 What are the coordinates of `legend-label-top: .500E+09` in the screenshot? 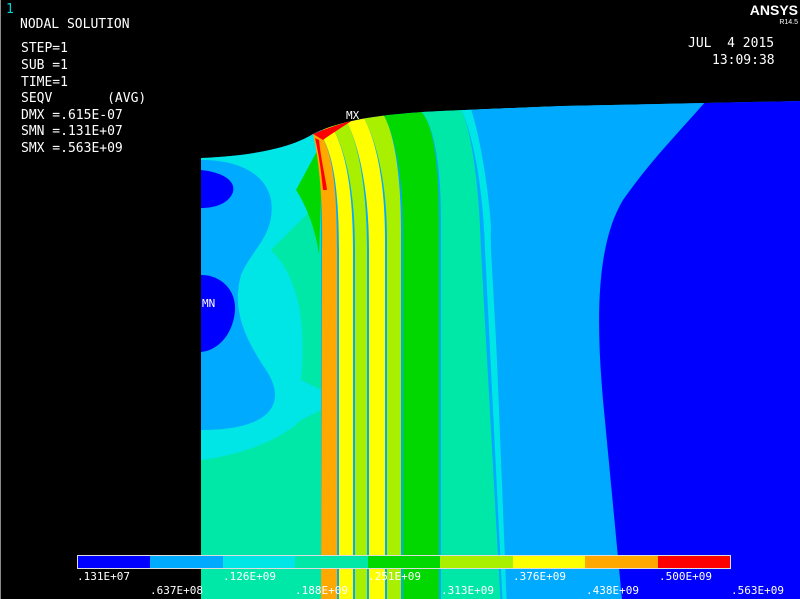 It's located at (685, 576).